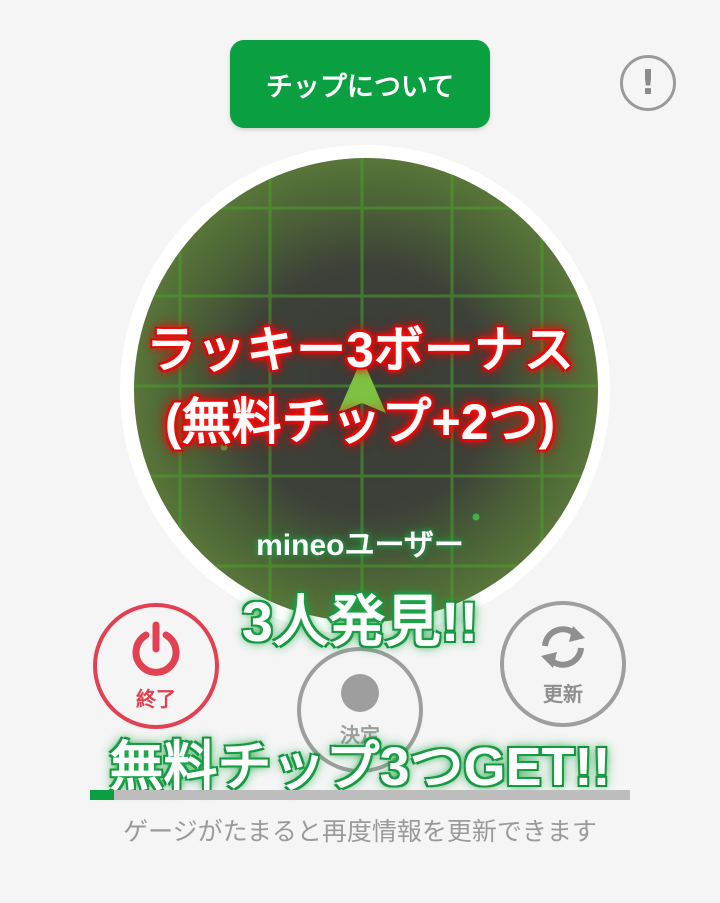 This screenshot has width=720, height=903. What do you see at coordinates (563, 693) in the screenshot?
I see `refresh-button-label: 更新` at bounding box center [563, 693].